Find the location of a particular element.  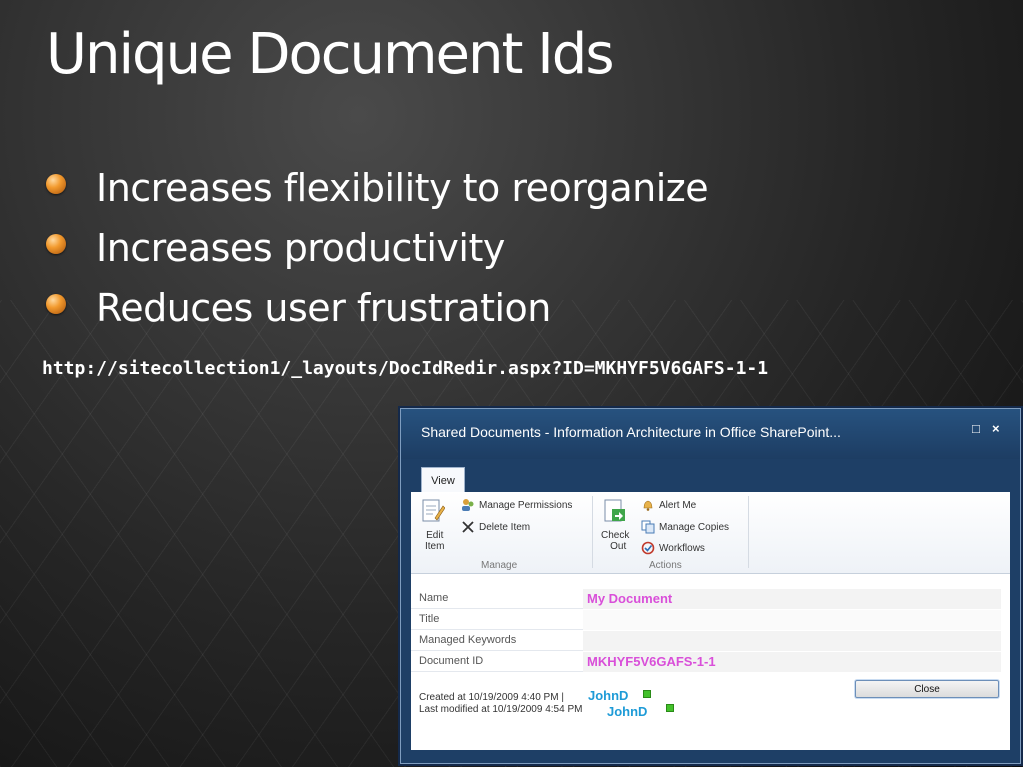

field-row-title: Title is located at coordinates (706, 620).